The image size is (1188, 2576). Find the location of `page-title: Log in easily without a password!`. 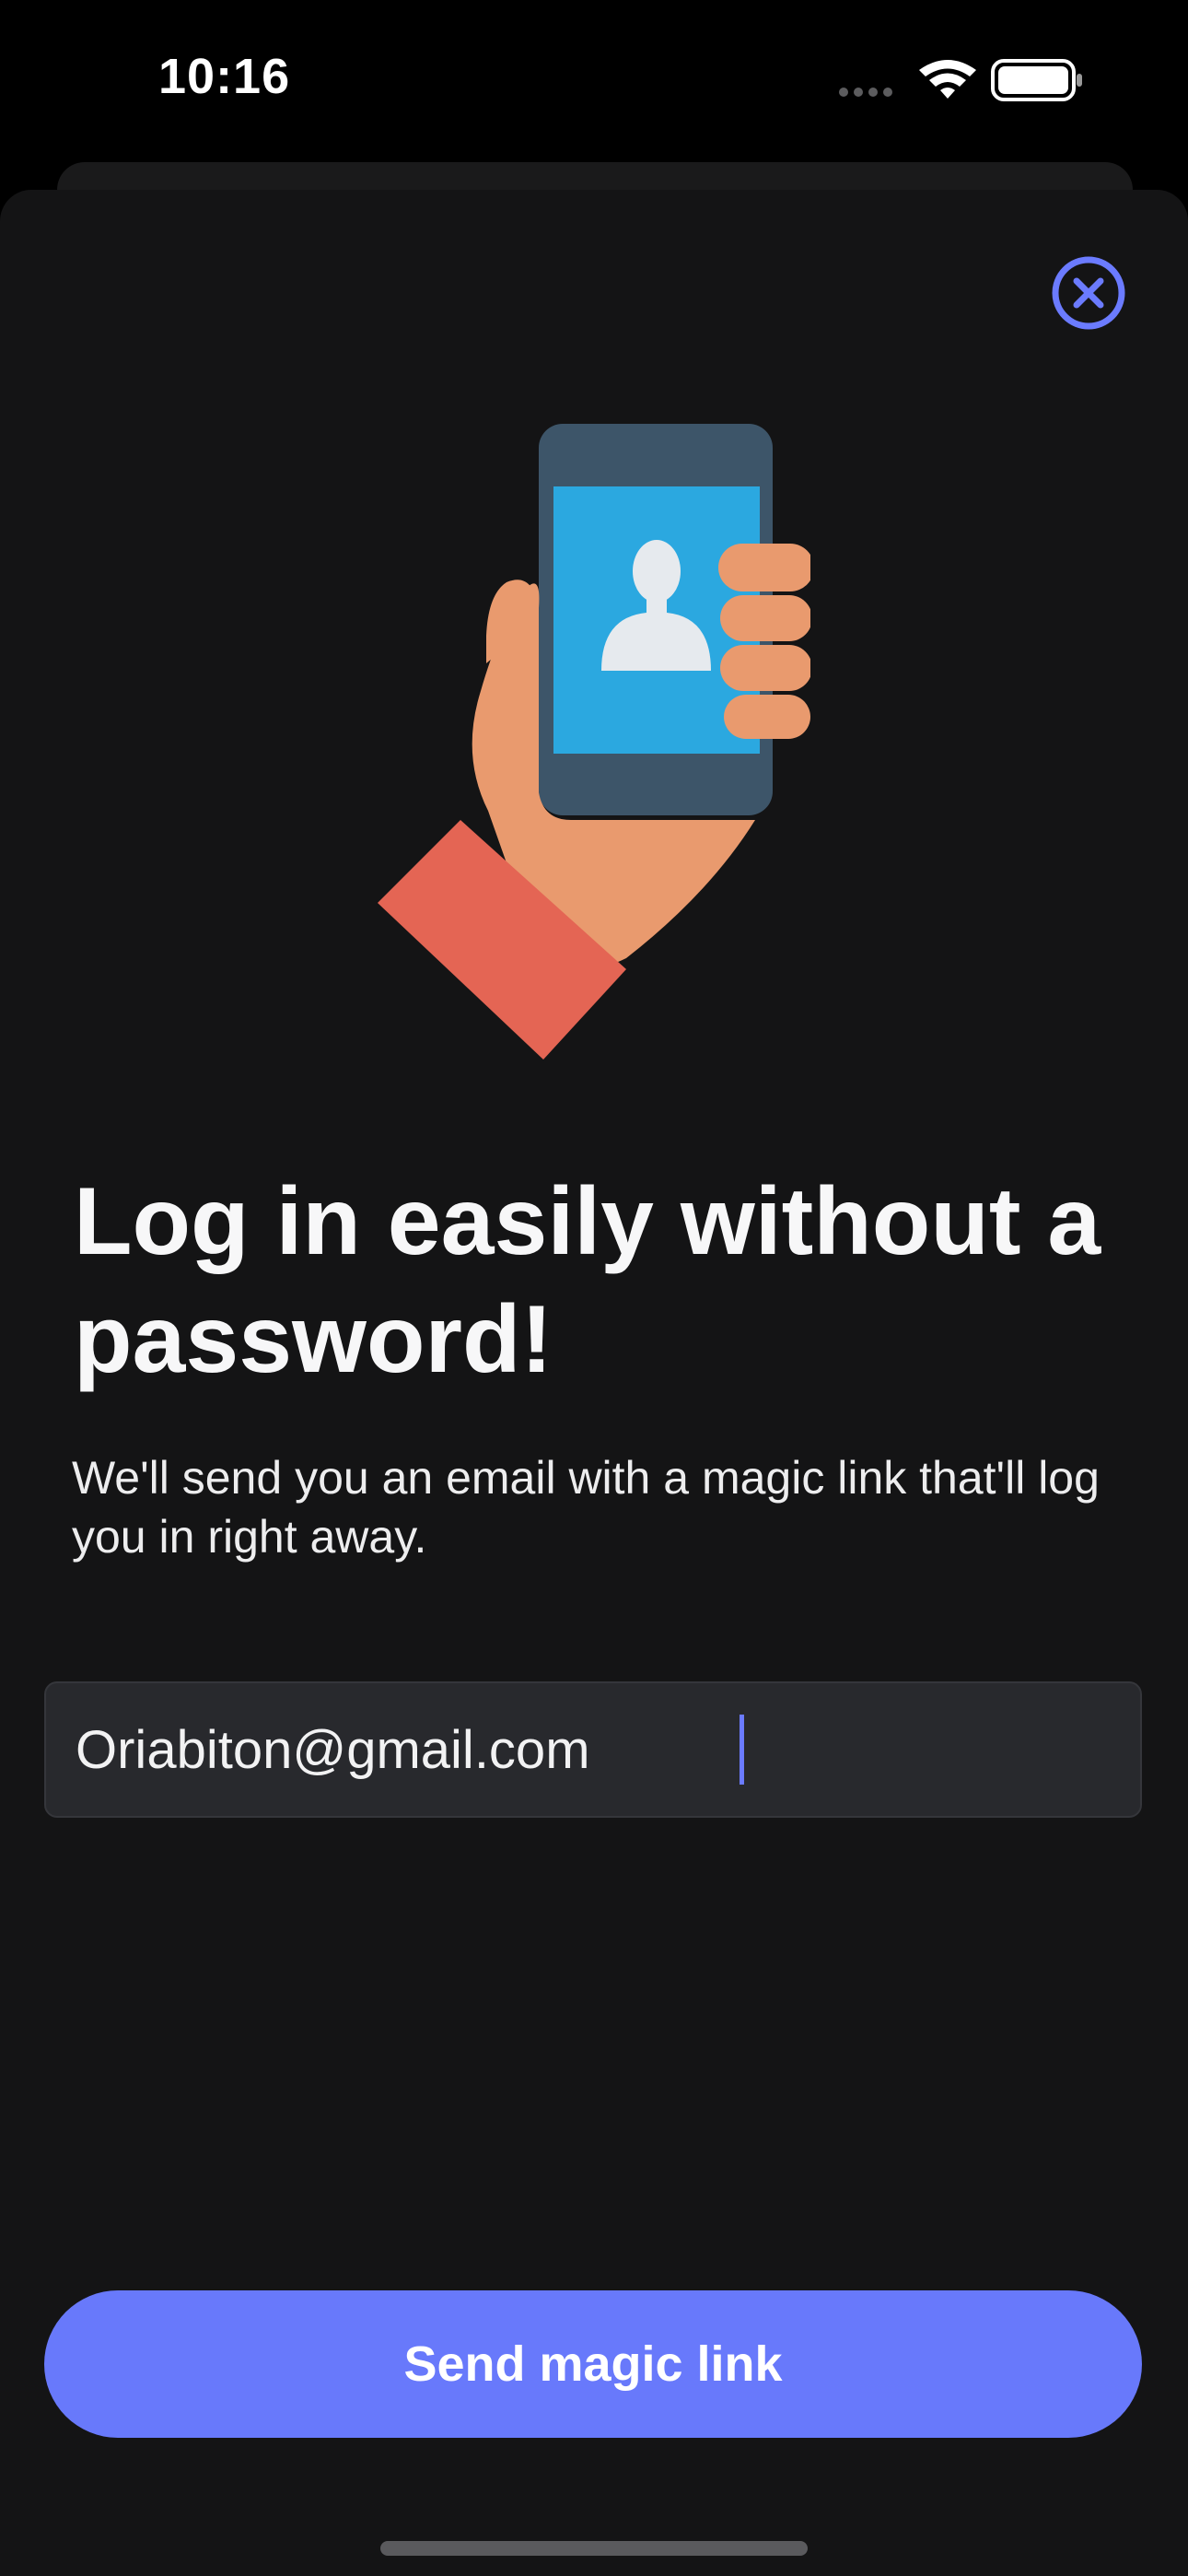

page-title: Log in easily without a password! is located at coordinates (587, 1280).